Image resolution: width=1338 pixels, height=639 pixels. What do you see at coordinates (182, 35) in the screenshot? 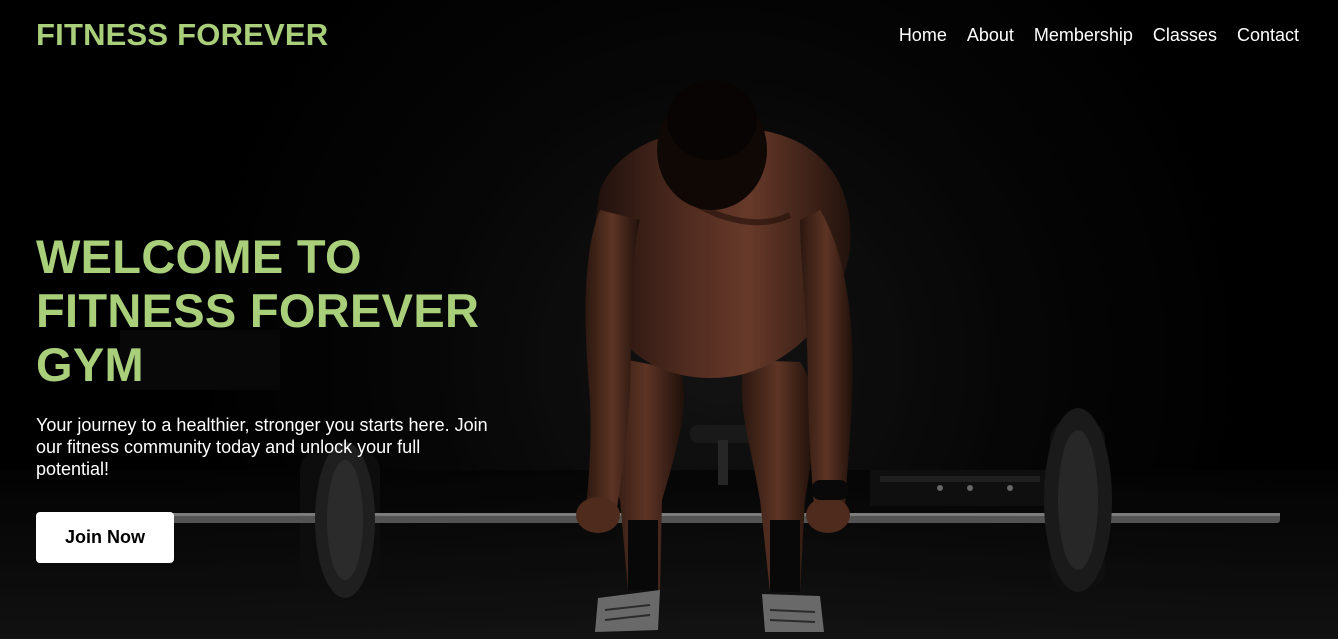
I see `brand-logo: FITNESS FOREVER` at bounding box center [182, 35].